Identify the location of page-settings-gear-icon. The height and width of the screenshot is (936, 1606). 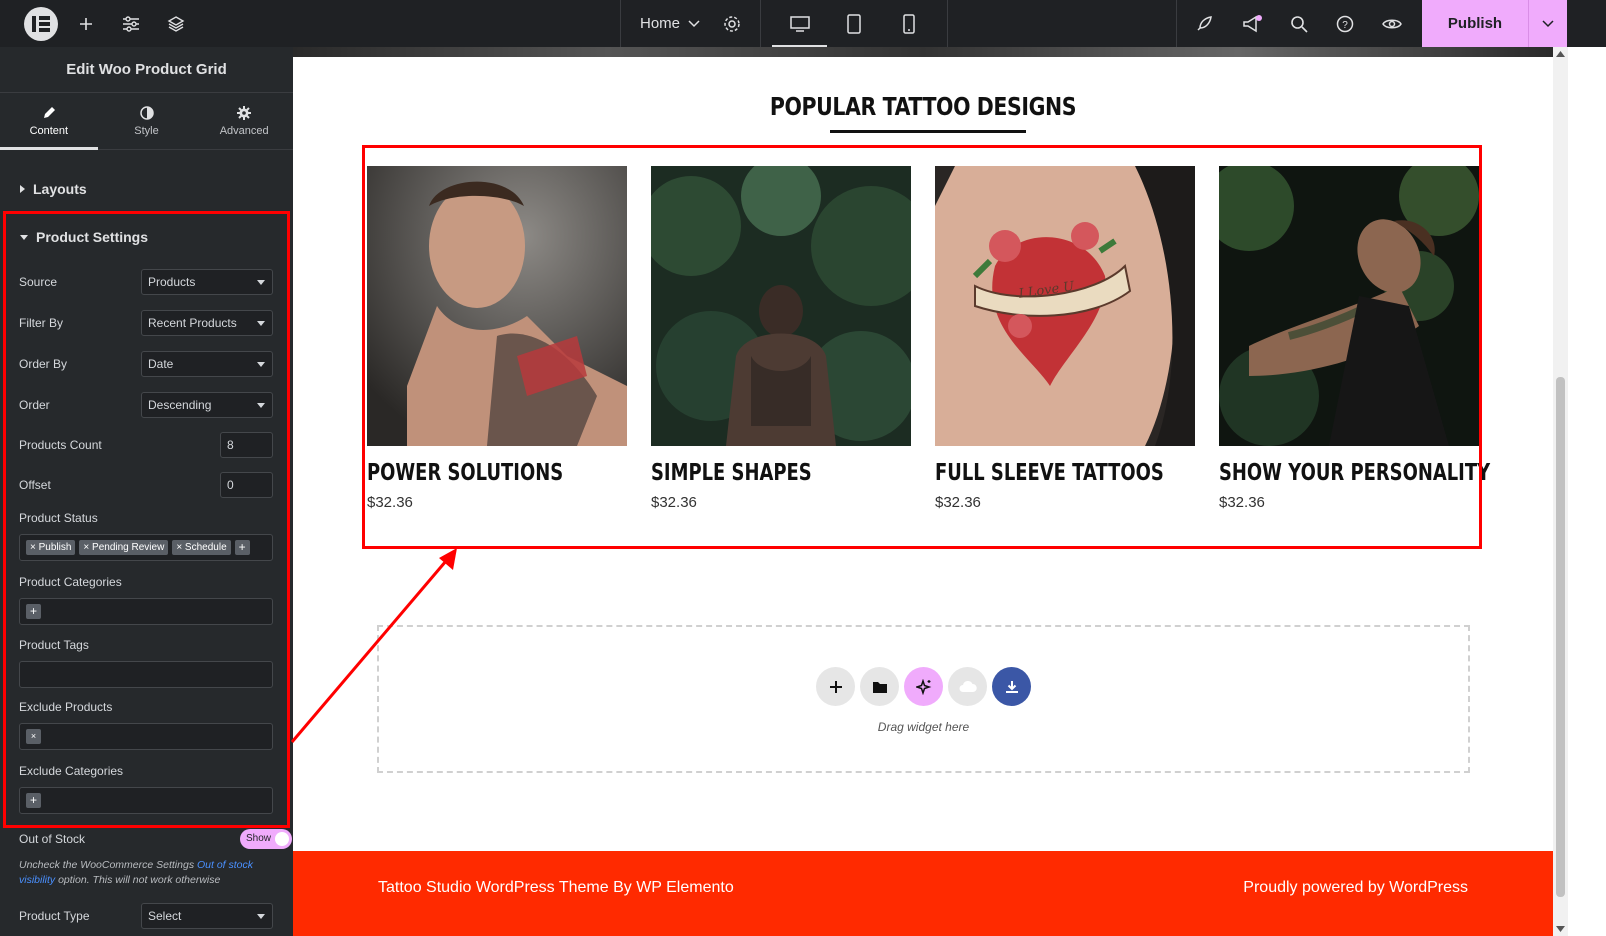
(732, 23).